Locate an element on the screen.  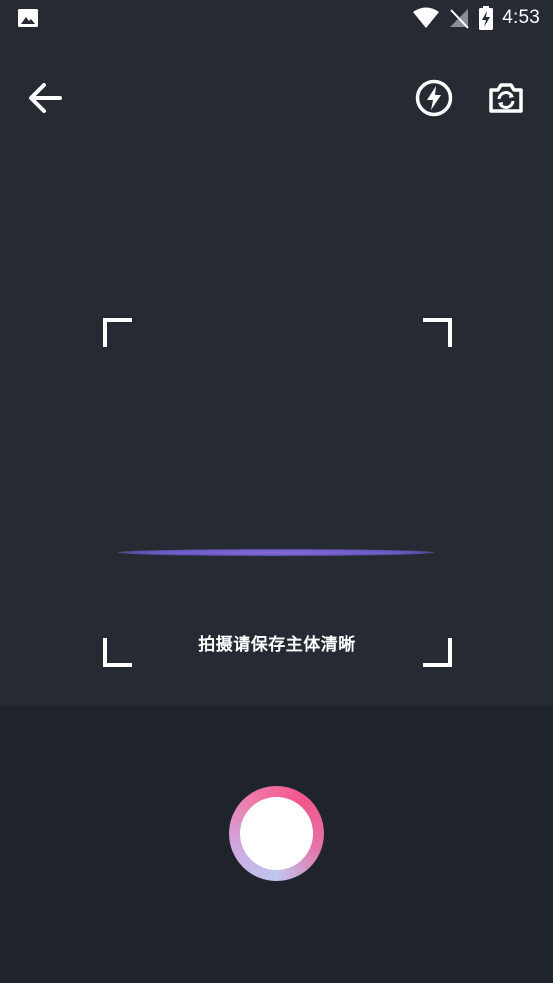
scan-hint-text: 拍摄请保存主体清晰 is located at coordinates (277, 645).